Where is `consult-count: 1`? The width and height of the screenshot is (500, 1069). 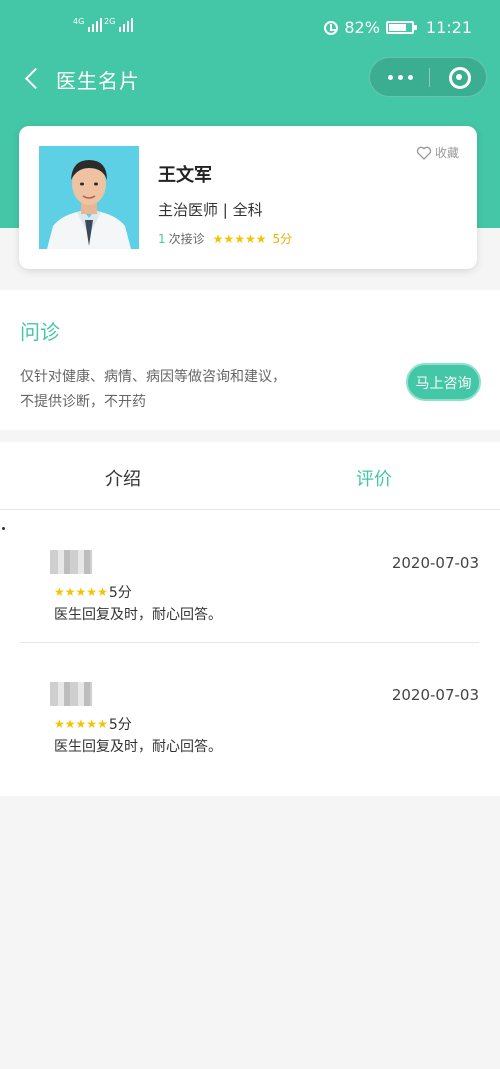 consult-count: 1 is located at coordinates (162, 238).